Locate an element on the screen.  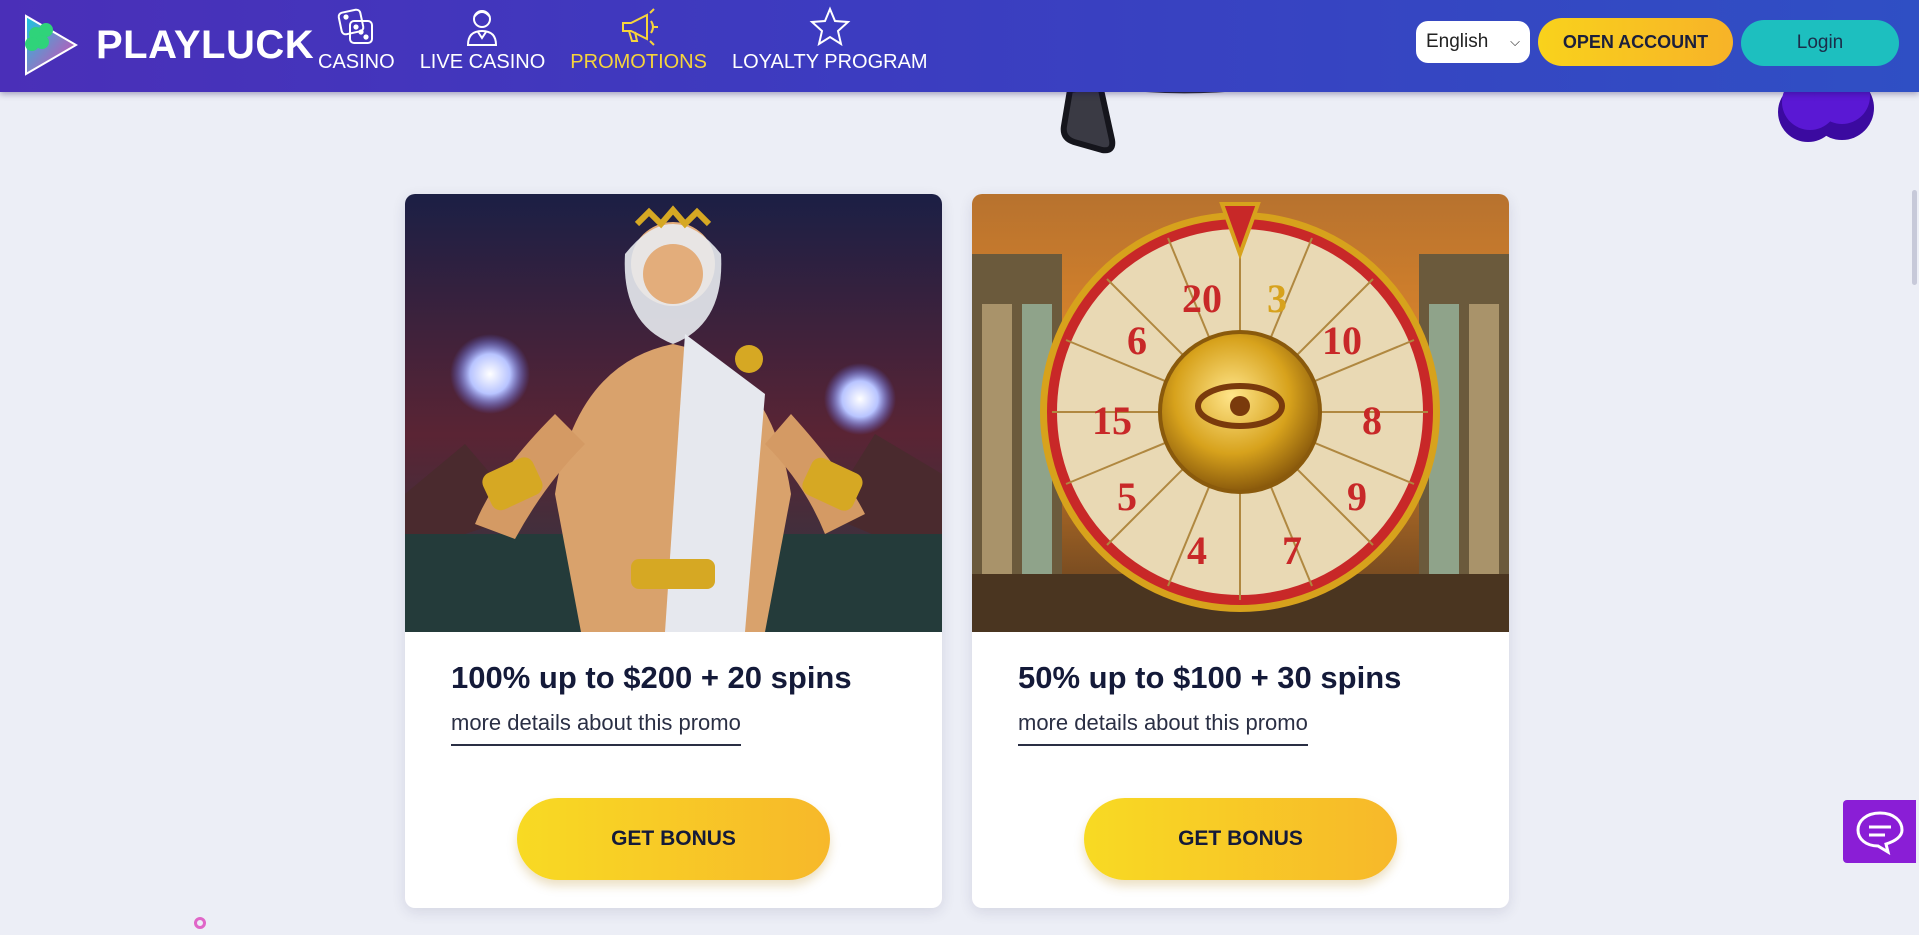
nav-live-casino: LIVE CASINO is located at coordinates (482, 37).